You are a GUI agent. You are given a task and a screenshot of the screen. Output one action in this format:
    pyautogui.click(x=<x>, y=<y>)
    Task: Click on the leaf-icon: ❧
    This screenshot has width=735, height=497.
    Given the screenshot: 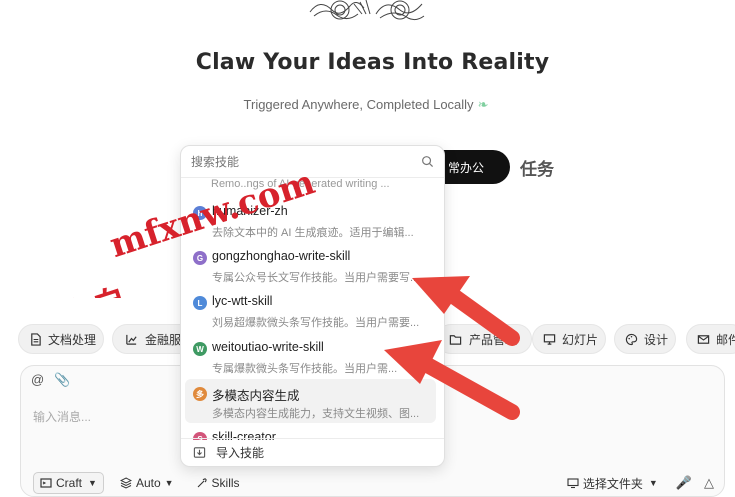 What is the action you would take?
    pyautogui.click(x=483, y=104)
    